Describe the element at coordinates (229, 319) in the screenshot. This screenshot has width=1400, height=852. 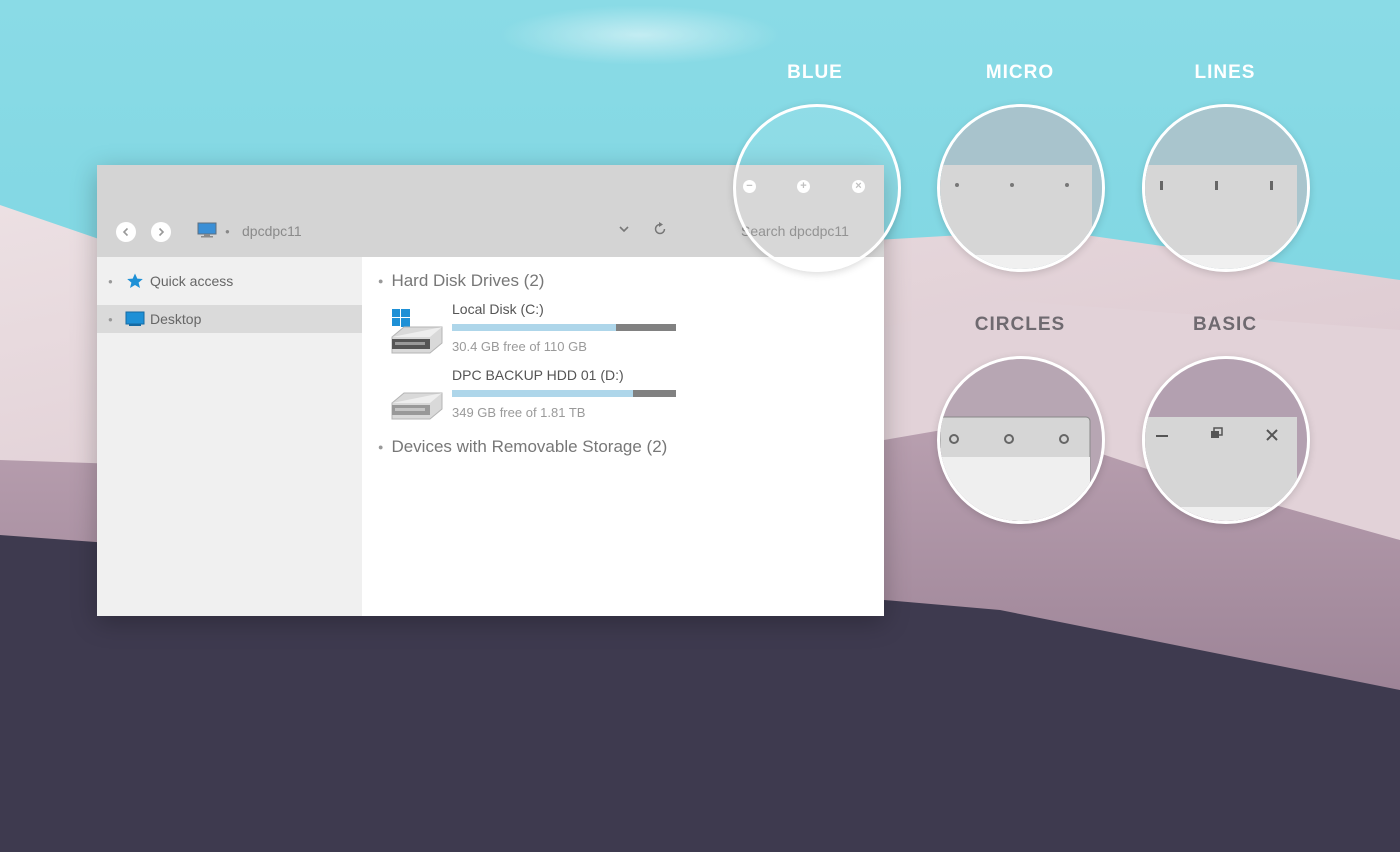
I see `sidebar-item-desktop: ● Desktop` at that location.